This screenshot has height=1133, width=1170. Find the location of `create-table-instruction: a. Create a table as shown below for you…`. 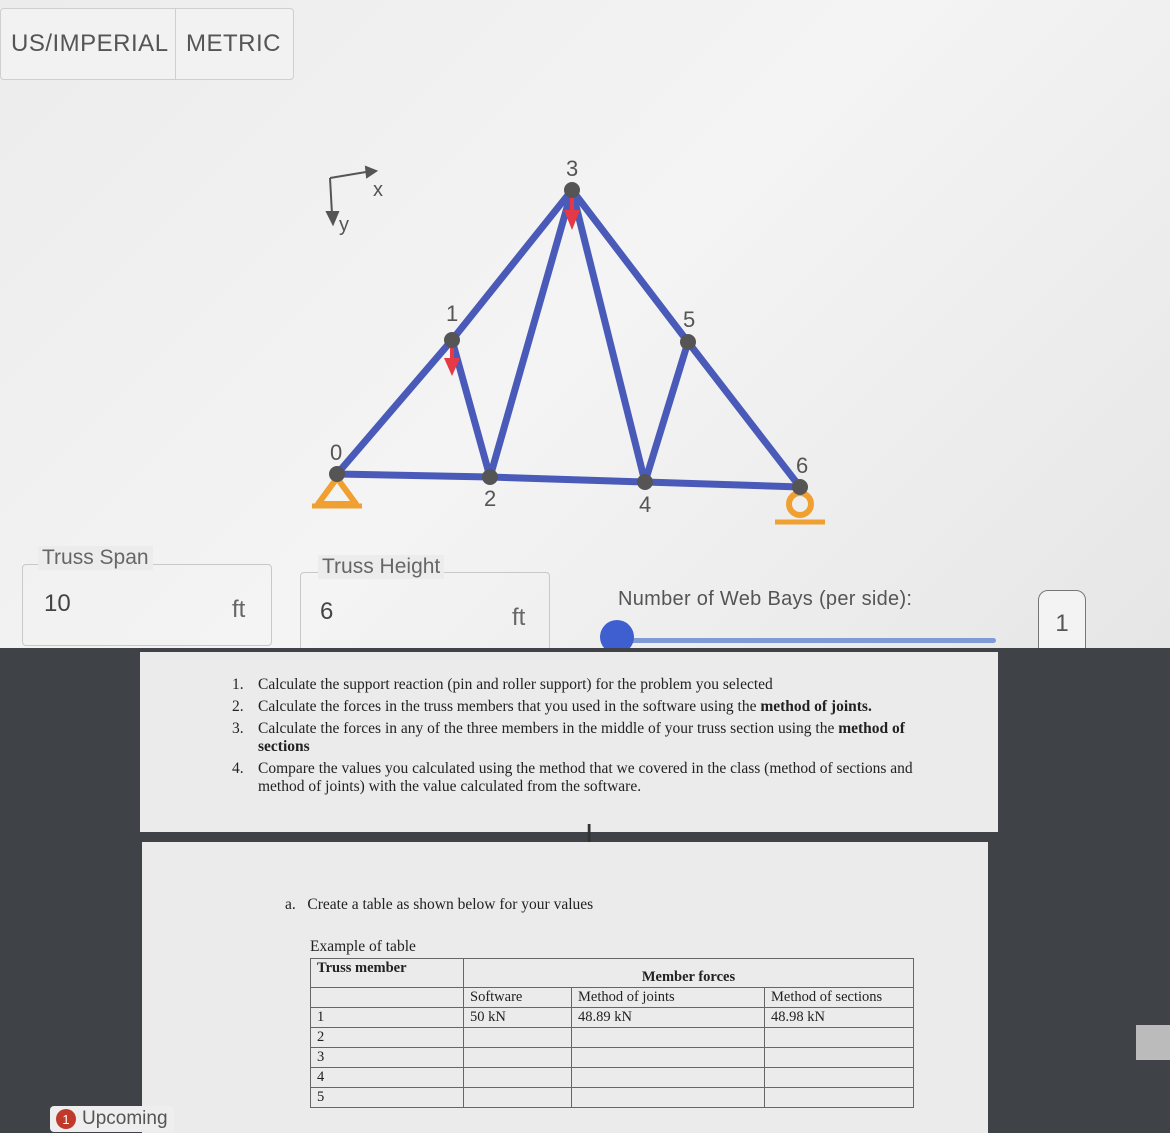

create-table-instruction: a. Create a table as shown below for you… is located at coordinates (439, 904).